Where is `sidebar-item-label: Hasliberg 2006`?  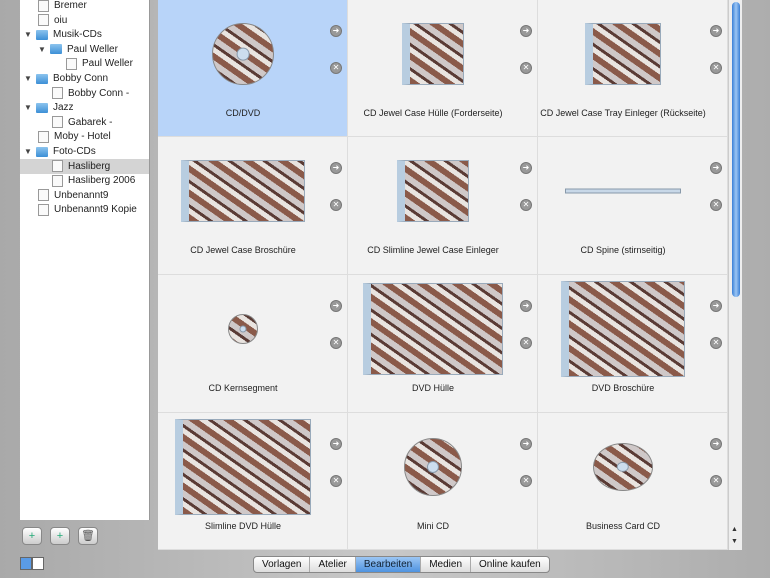
sidebar-item-label: Hasliberg 2006 is located at coordinates (102, 181).